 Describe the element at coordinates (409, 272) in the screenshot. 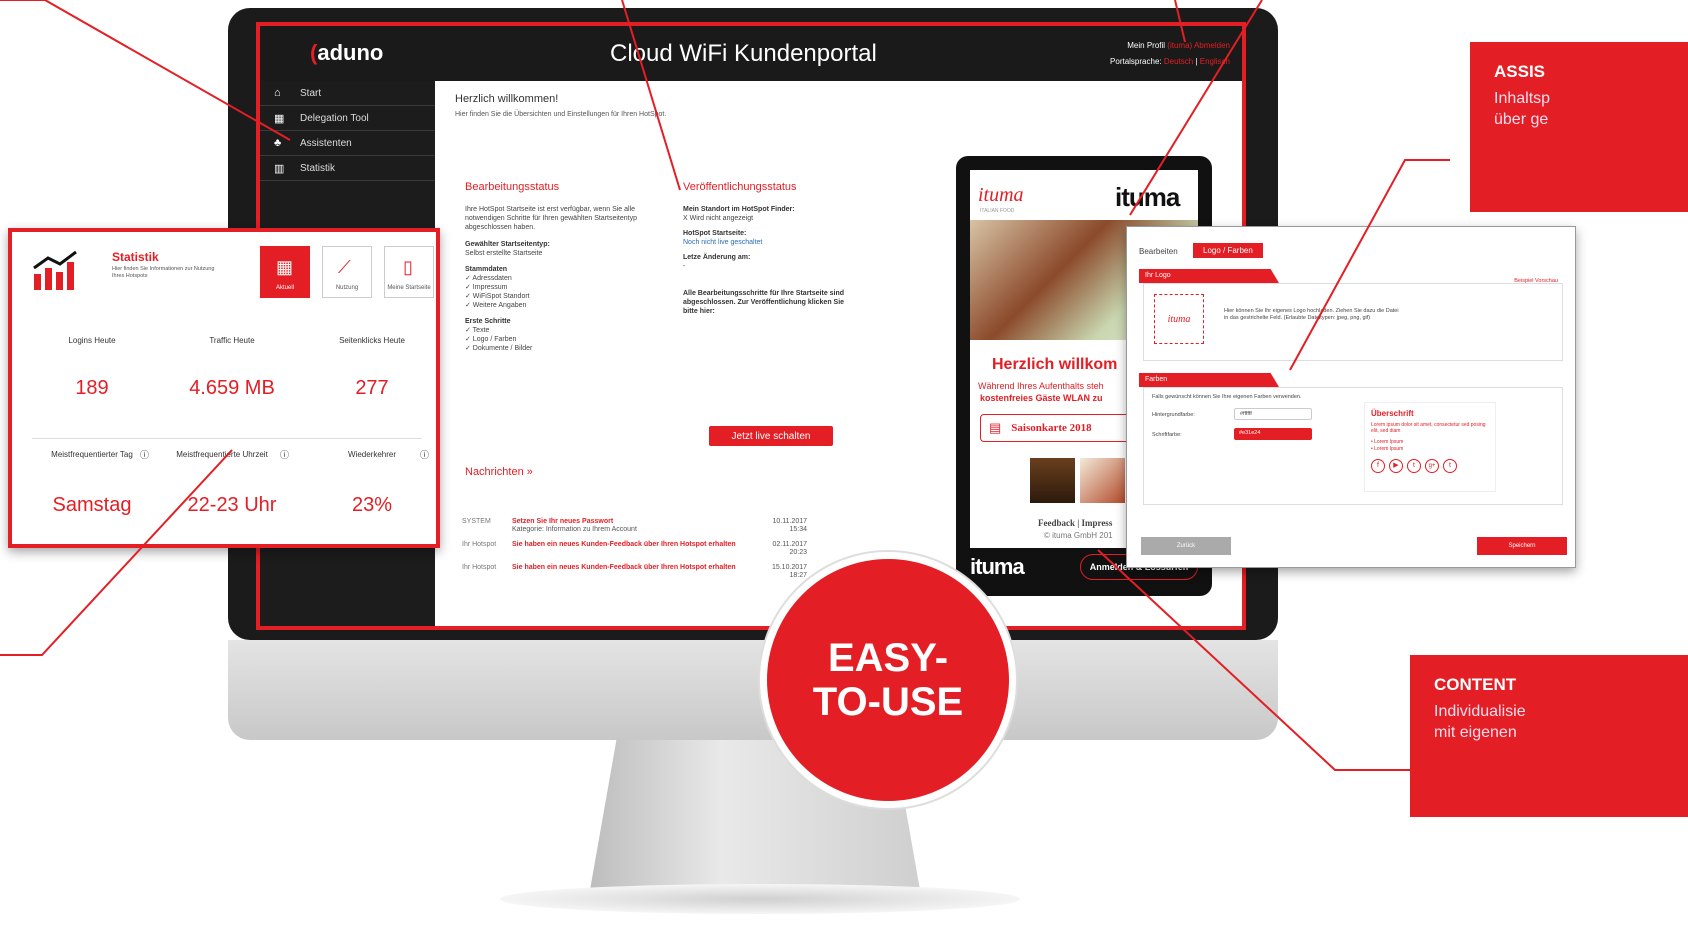

I see `stats-tab-startpage: ▯ Meine Startseite` at that location.